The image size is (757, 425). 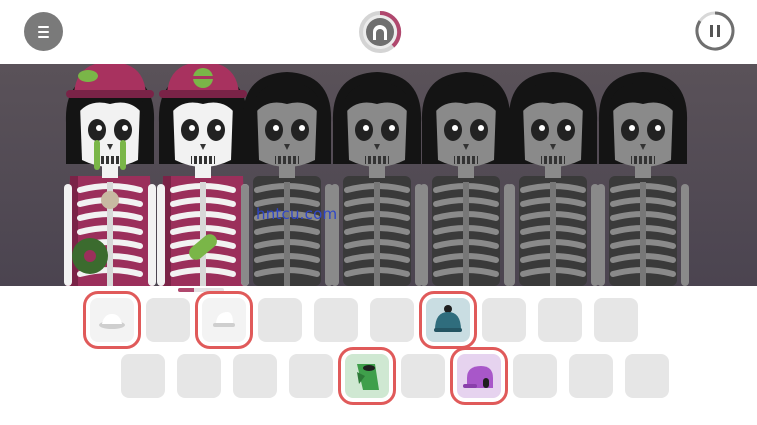 I want to click on arch-record-icon, so click(x=380, y=31).